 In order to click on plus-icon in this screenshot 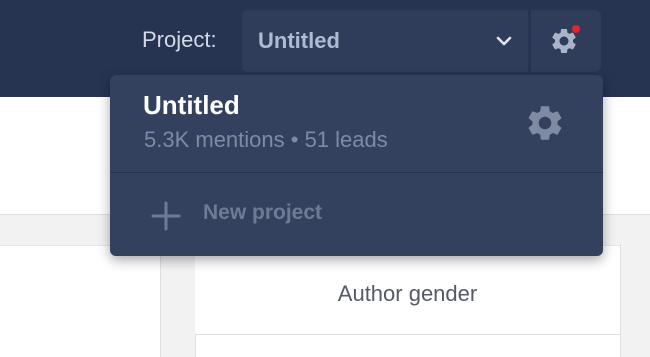, I will do `click(166, 216)`.